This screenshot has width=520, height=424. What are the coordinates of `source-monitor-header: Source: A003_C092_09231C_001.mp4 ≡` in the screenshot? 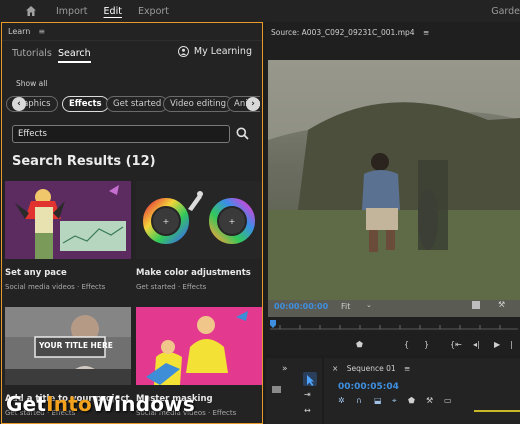 It's located at (393, 32).